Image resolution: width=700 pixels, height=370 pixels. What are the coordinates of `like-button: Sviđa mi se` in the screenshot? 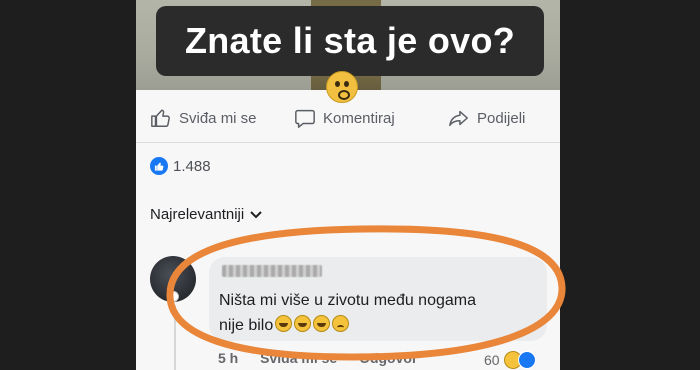 It's located at (203, 118).